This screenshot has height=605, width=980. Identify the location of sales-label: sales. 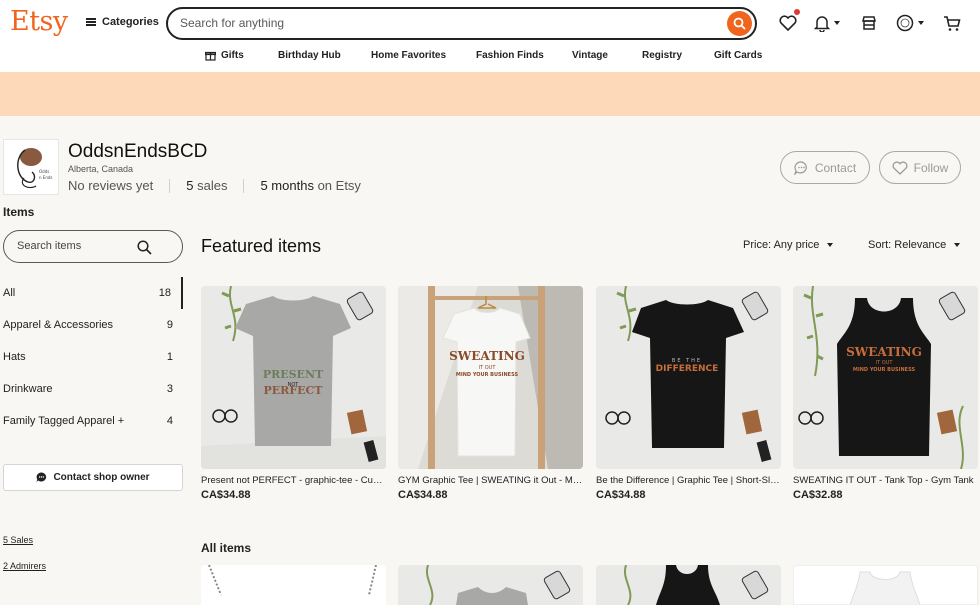
(212, 185).